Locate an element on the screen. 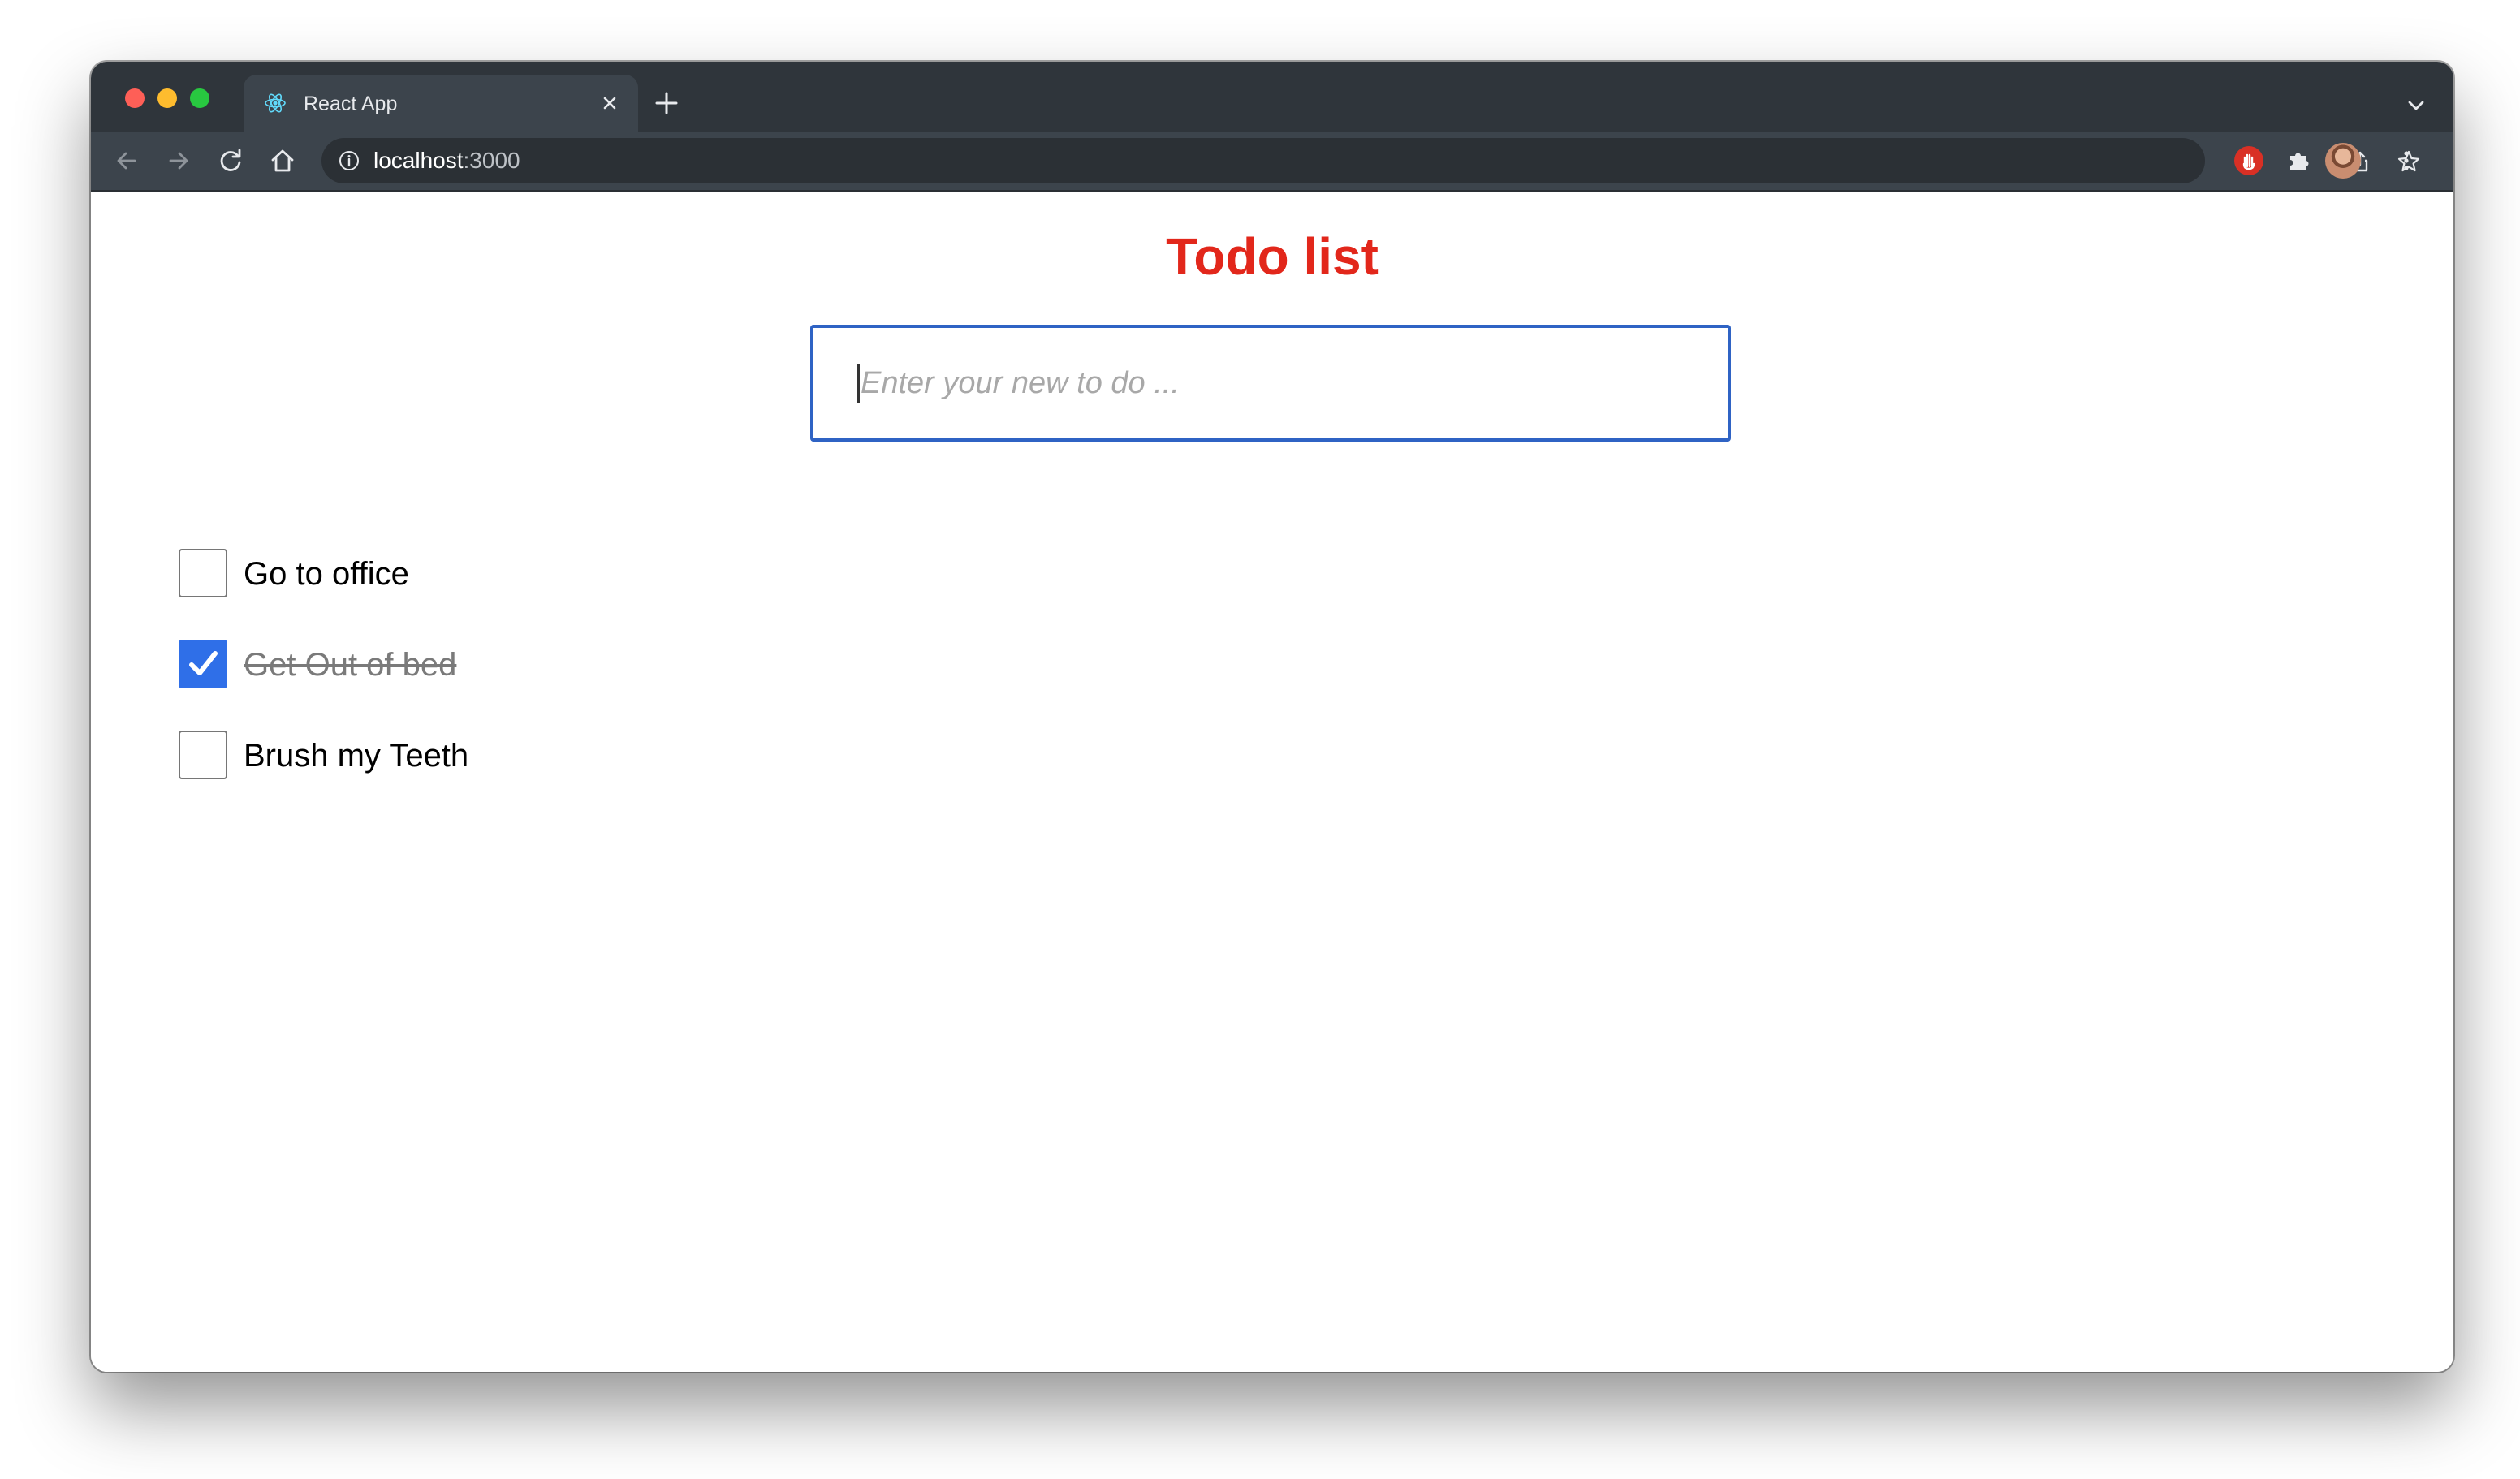  url-host: localhost is located at coordinates (418, 160).